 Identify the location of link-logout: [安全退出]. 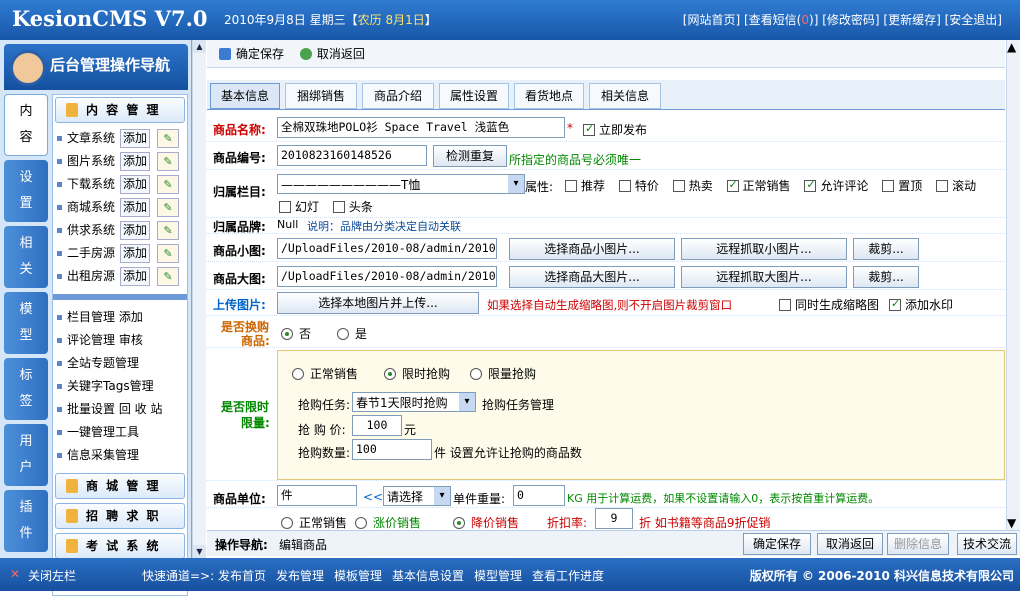
(973, 20).